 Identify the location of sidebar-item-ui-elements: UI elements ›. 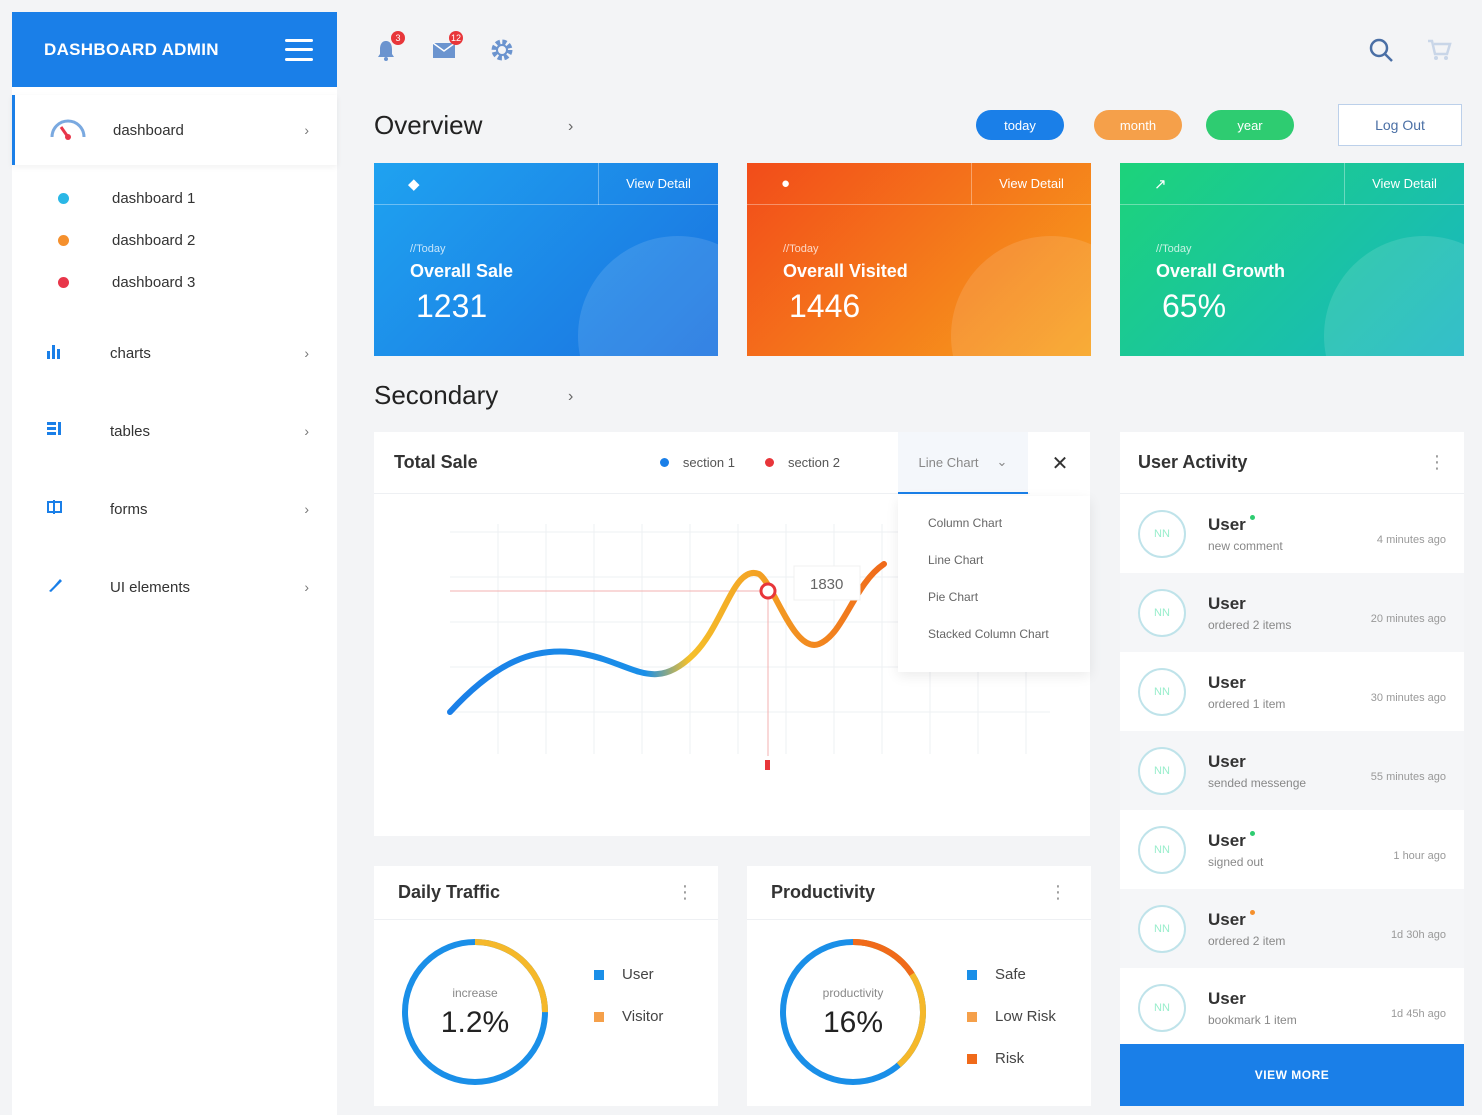
(174, 587).